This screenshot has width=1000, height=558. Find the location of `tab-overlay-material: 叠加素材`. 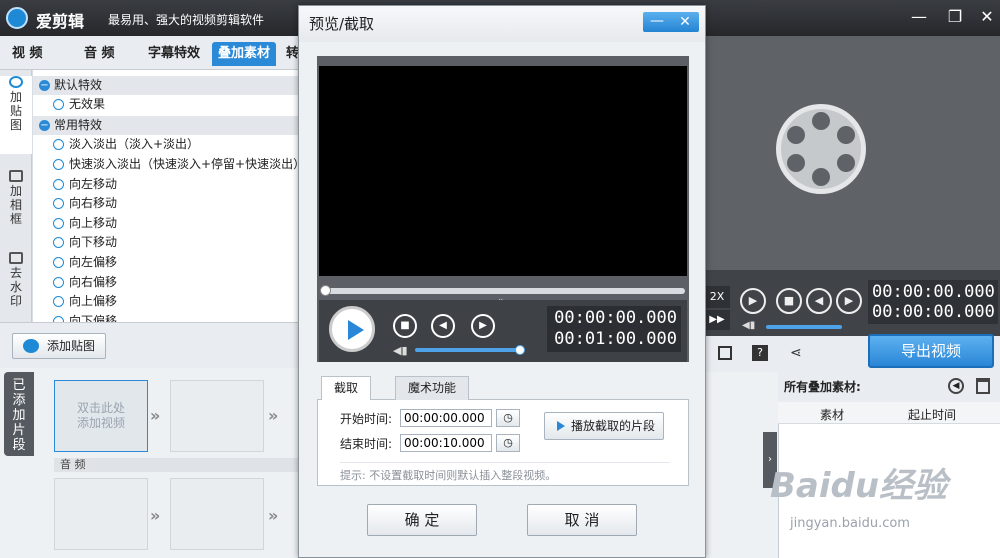

tab-overlay-material: 叠加素材 is located at coordinates (244, 54).